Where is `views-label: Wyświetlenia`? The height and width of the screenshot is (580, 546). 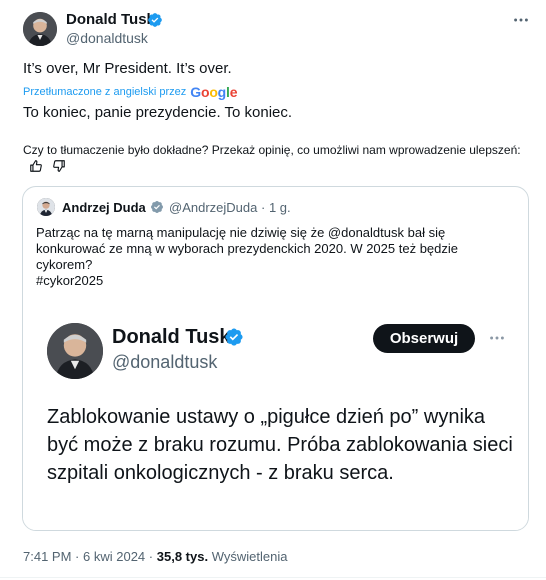 views-label: Wyświetlenia is located at coordinates (249, 556).